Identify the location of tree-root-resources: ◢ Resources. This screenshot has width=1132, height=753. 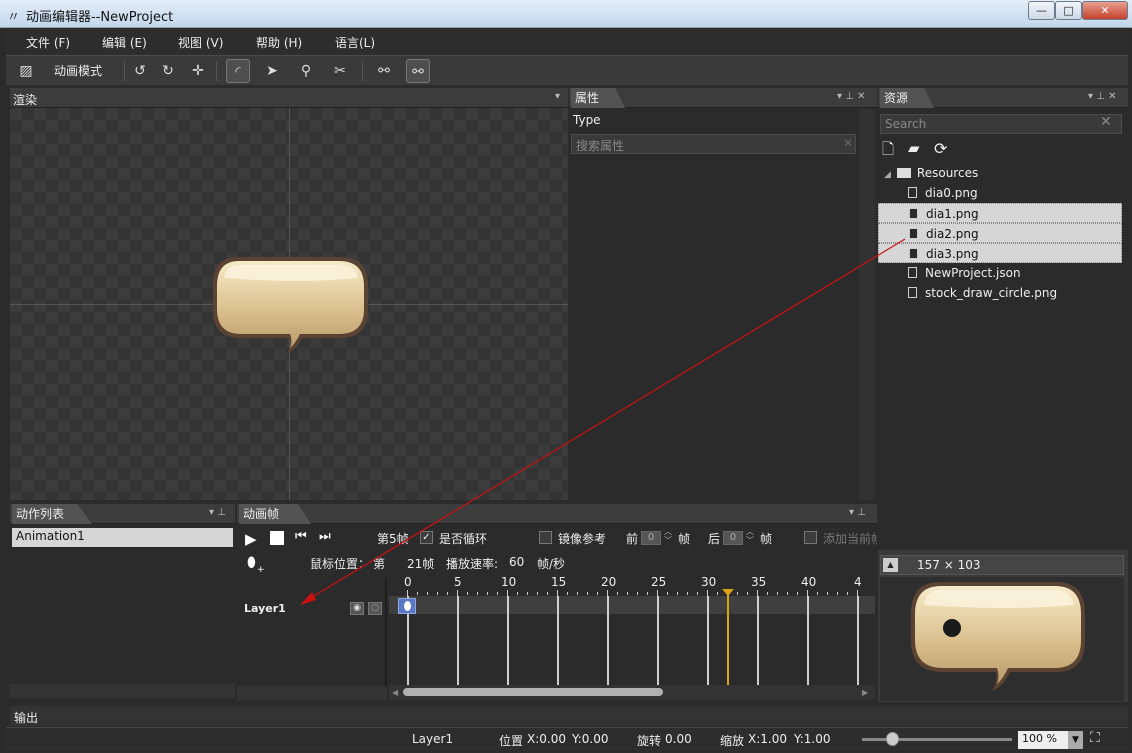
(1000, 173).